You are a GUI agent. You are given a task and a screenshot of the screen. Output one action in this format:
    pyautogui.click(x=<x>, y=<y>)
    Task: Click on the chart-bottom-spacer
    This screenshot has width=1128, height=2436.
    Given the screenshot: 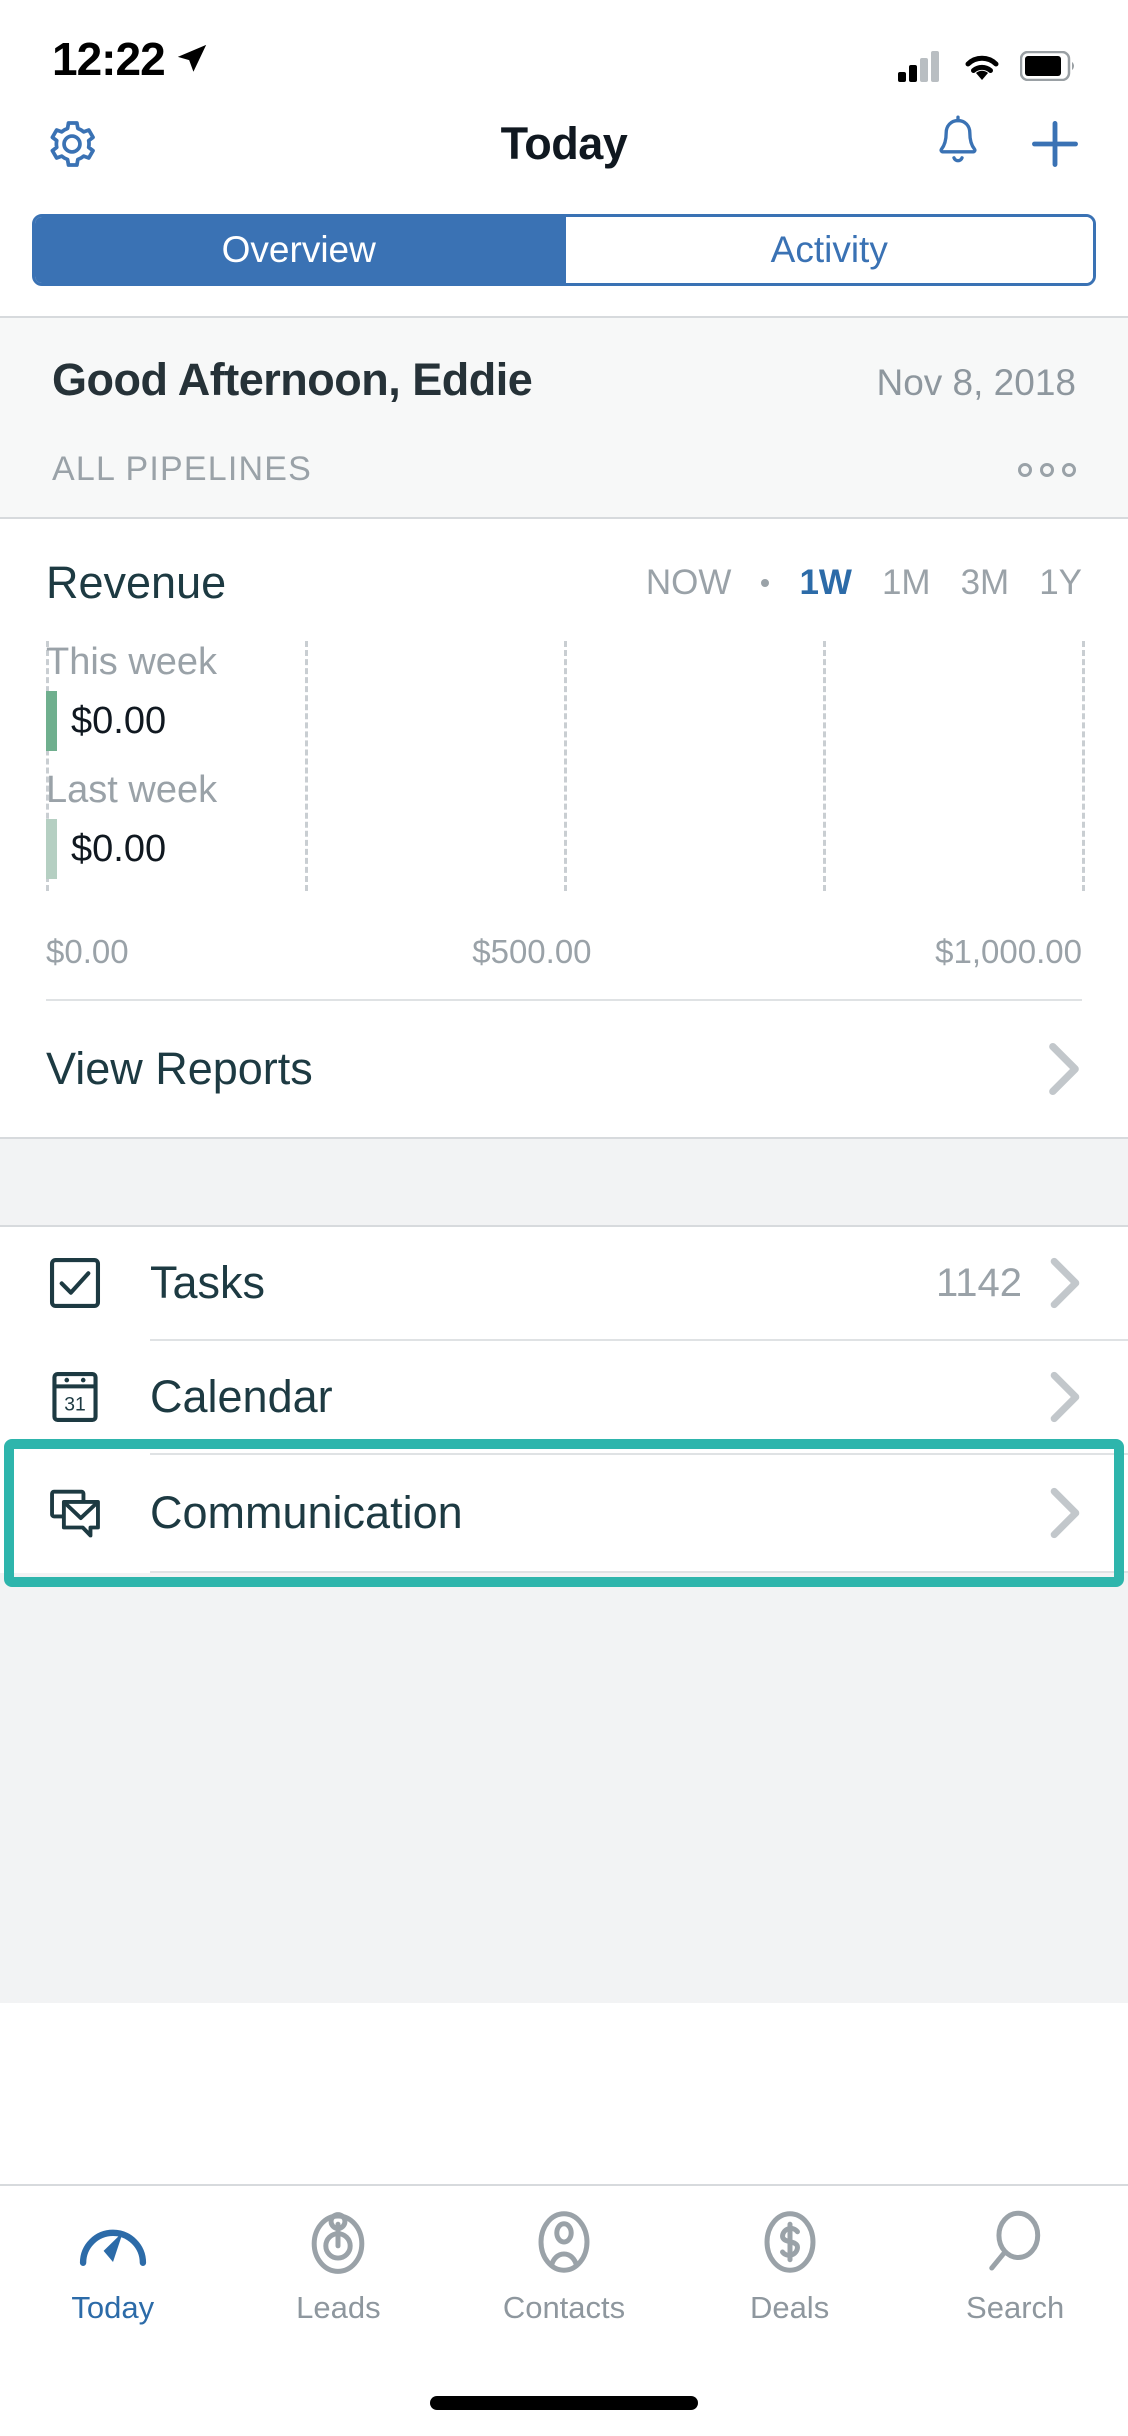 What is the action you would take?
    pyautogui.click(x=564, y=985)
    